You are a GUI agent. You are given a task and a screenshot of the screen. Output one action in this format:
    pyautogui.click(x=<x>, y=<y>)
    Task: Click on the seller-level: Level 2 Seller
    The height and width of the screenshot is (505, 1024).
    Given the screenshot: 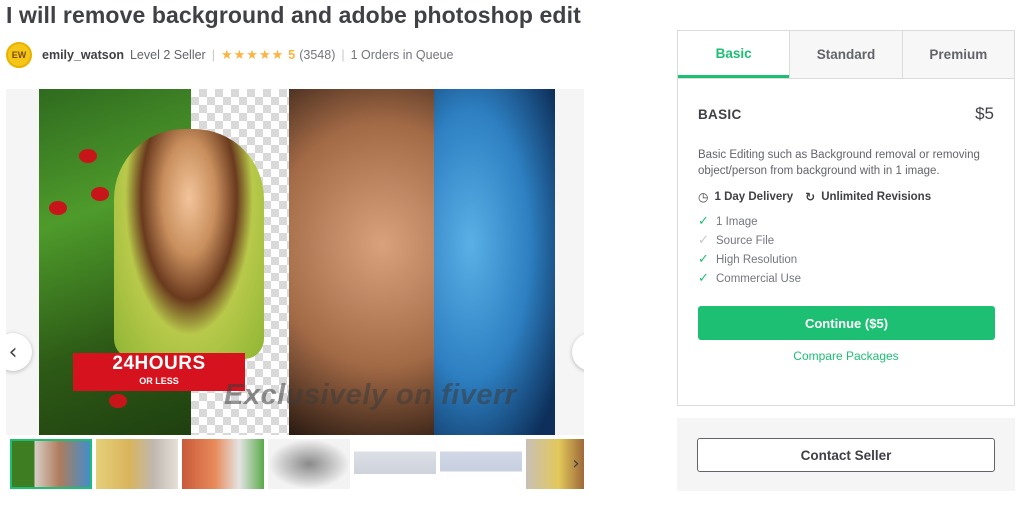 What is the action you would take?
    pyautogui.click(x=167, y=55)
    